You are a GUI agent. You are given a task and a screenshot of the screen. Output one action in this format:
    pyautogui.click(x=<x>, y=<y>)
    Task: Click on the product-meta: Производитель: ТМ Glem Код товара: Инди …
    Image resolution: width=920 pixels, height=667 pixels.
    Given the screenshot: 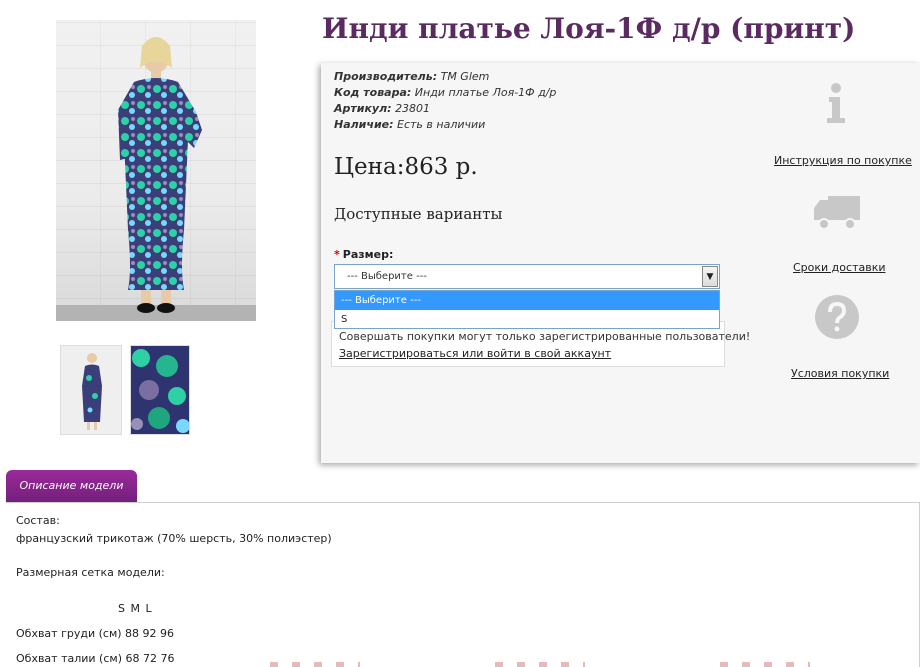 What is the action you would take?
    pyautogui.click(x=445, y=101)
    